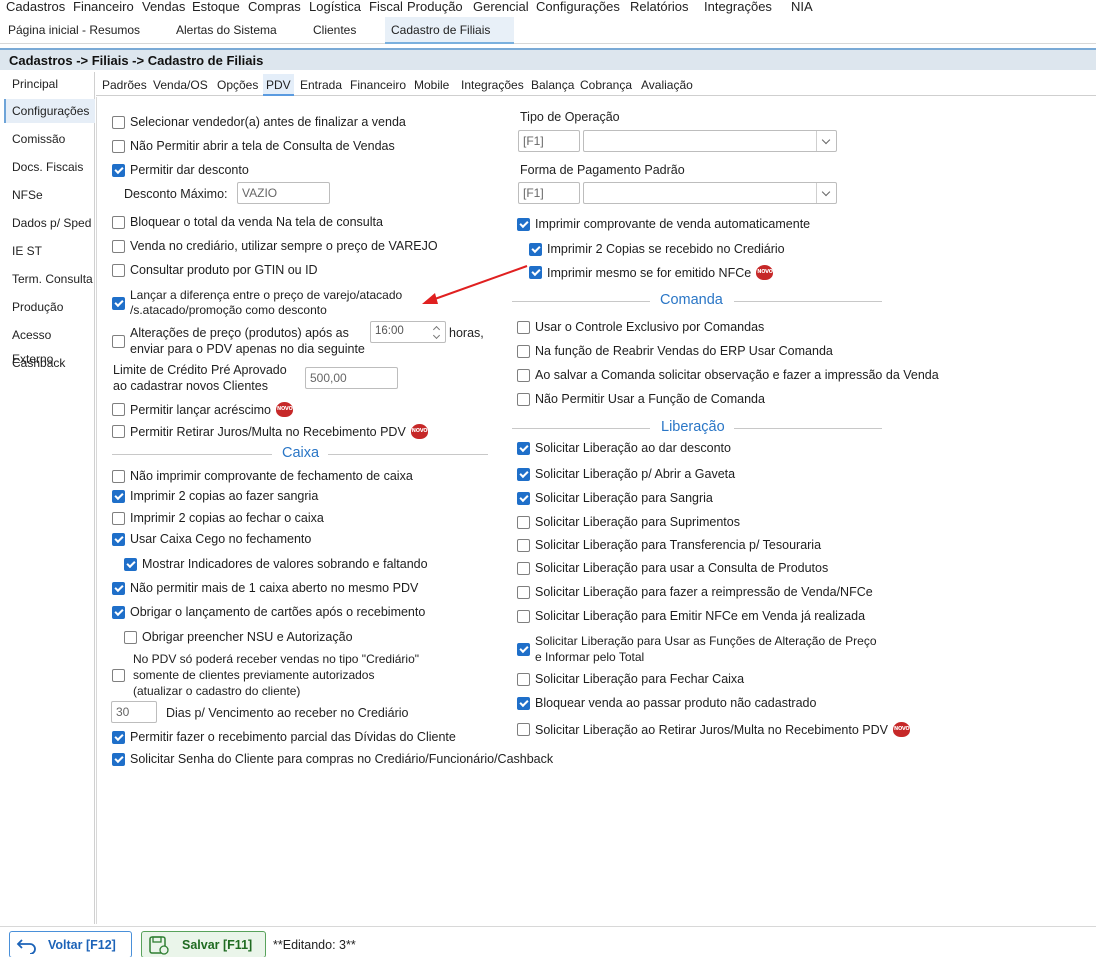  What do you see at coordinates (640, 327) in the screenshot?
I see `option-usar-controle-comandas: Usar o Controle Exclusivo por Comandas` at bounding box center [640, 327].